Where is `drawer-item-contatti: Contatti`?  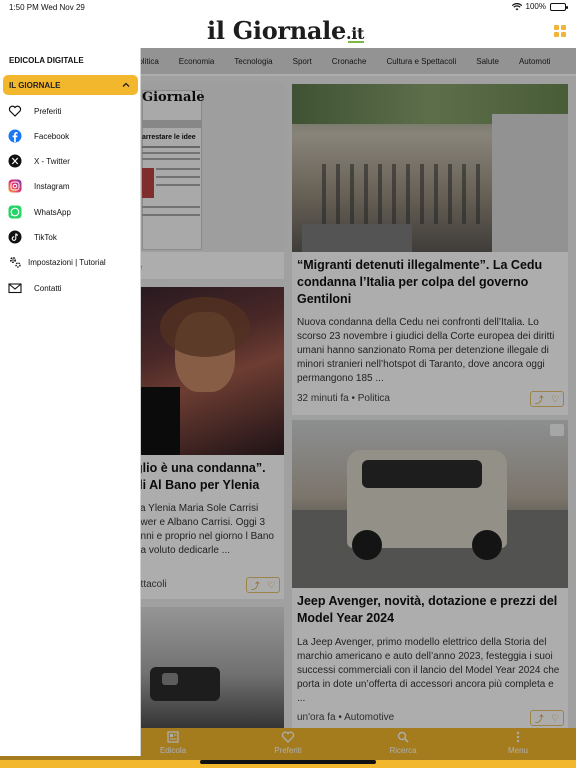 drawer-item-contatti: Contatti is located at coordinates (72, 288).